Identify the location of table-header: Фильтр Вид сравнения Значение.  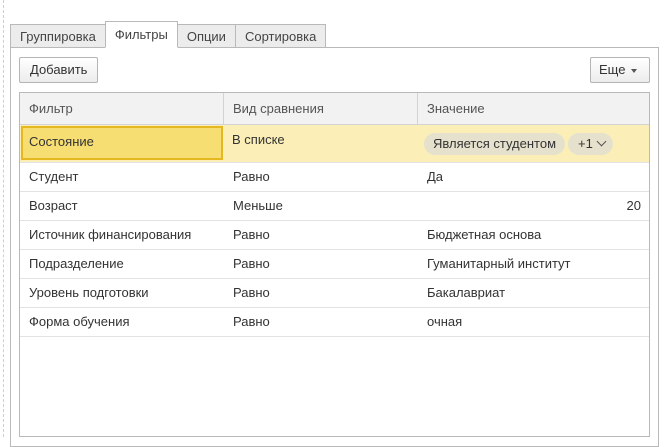
(334, 109).